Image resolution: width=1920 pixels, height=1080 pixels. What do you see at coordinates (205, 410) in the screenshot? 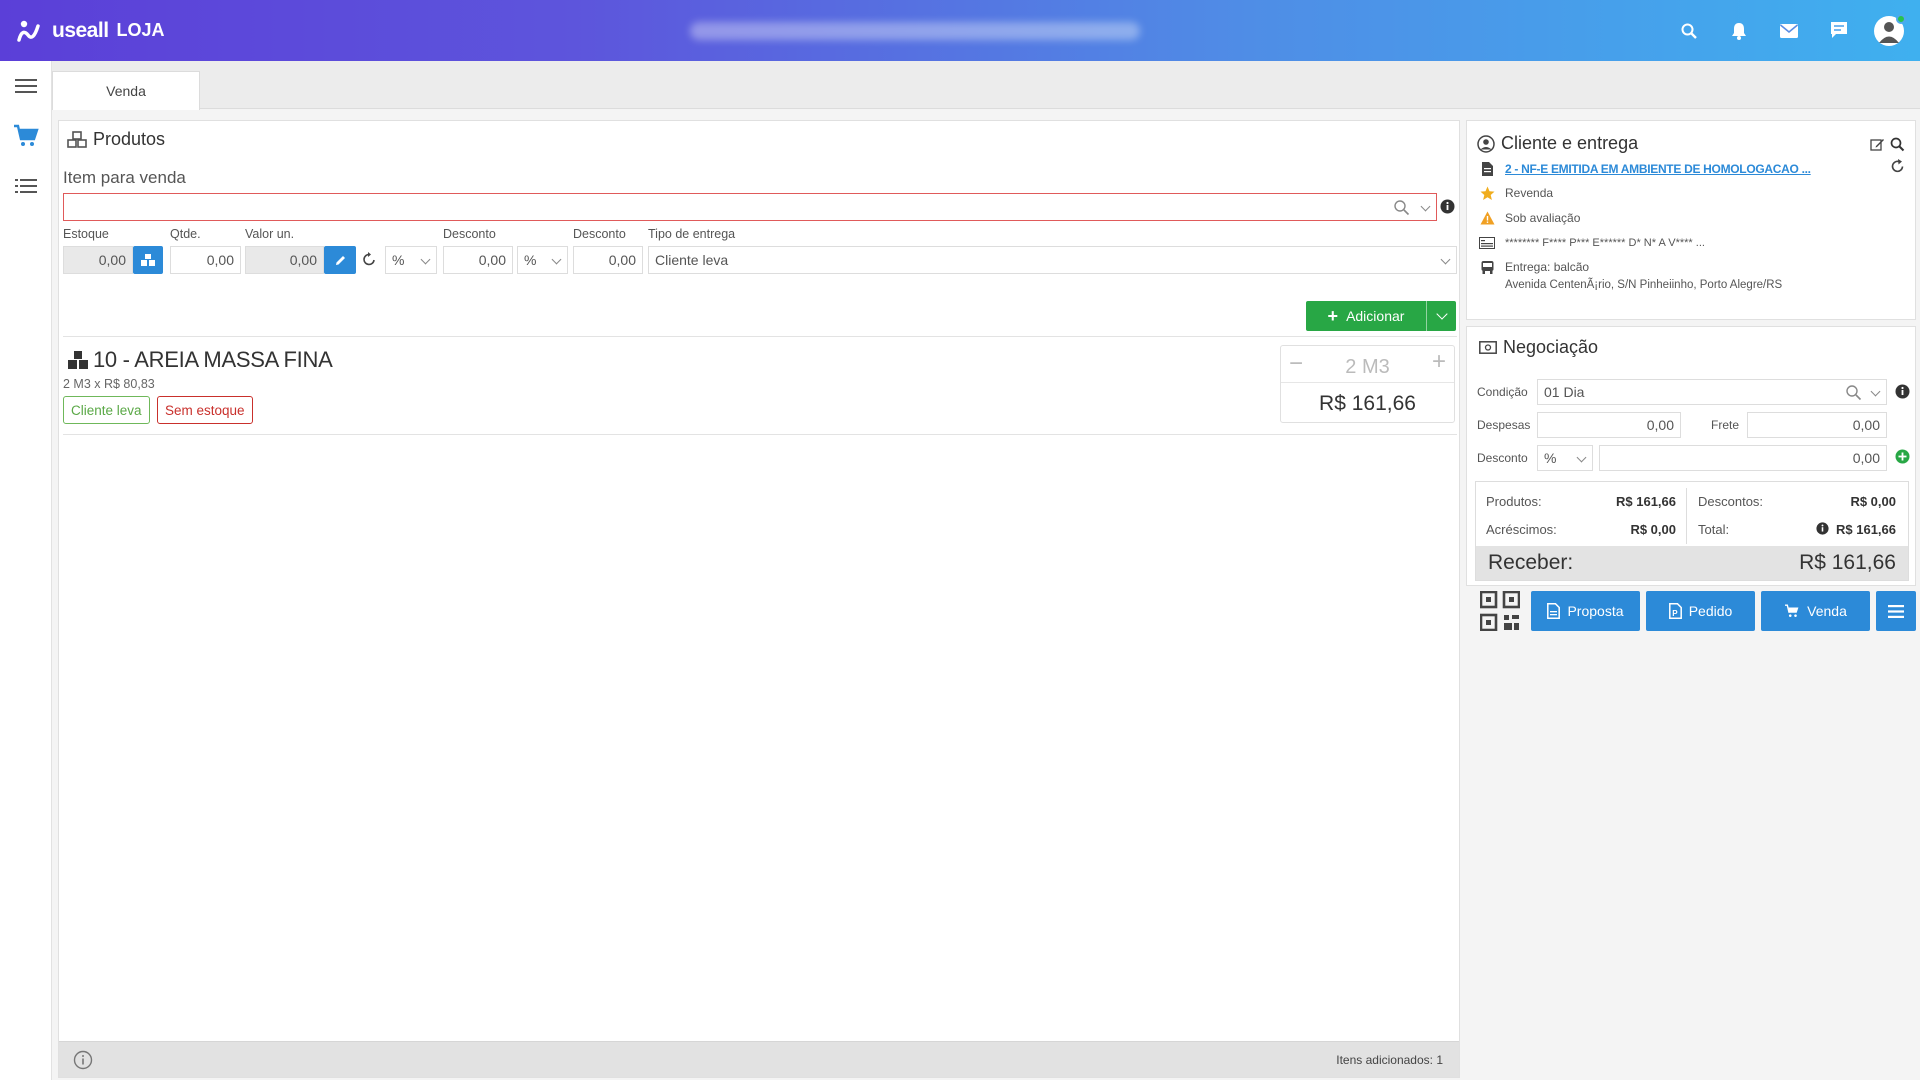
I see `tag-sem-estoque: Sem estoque` at bounding box center [205, 410].